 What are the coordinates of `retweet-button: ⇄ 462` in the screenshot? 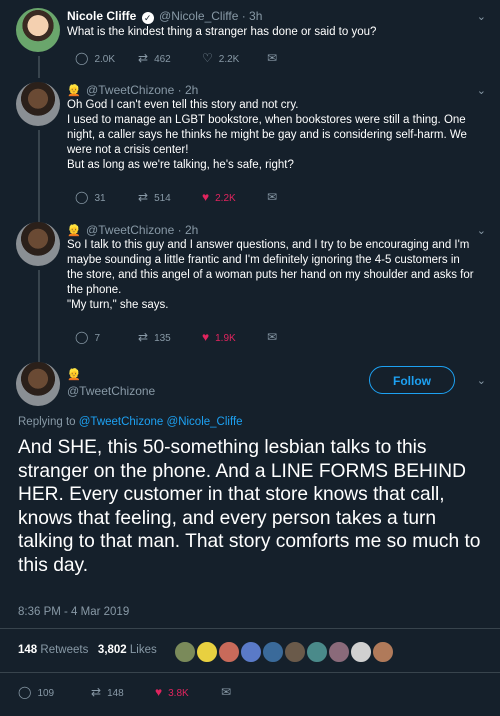 It's located at (154, 58).